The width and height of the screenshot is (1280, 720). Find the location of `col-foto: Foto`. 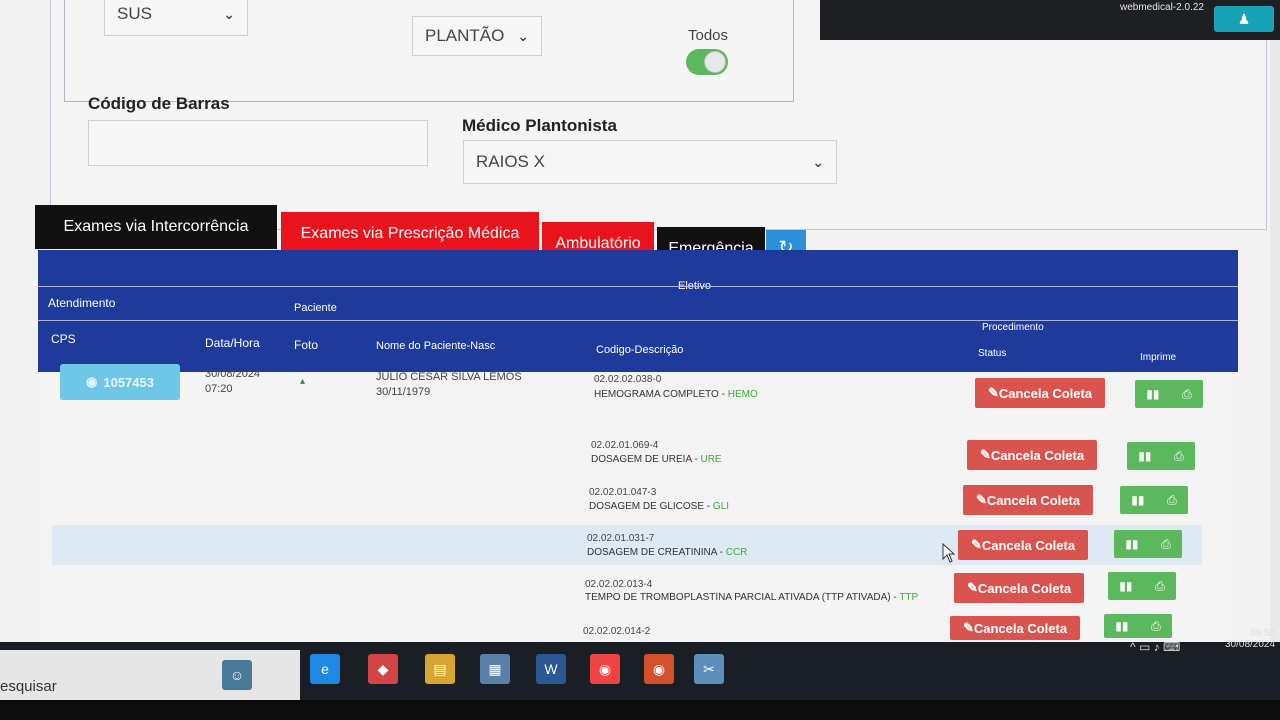

col-foto: Foto is located at coordinates (306, 345).